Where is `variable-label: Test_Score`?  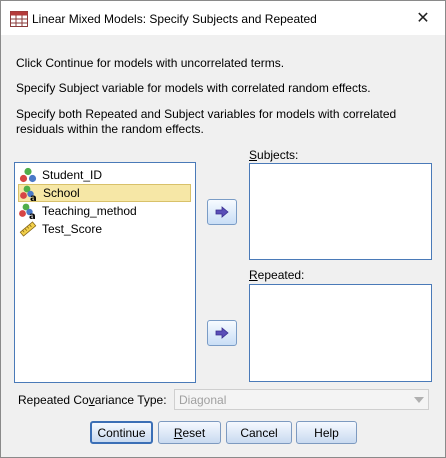 variable-label: Test_Score is located at coordinates (72, 229).